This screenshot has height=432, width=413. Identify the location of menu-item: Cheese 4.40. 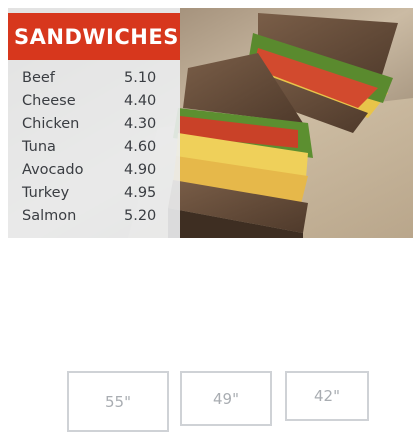
(92, 101).